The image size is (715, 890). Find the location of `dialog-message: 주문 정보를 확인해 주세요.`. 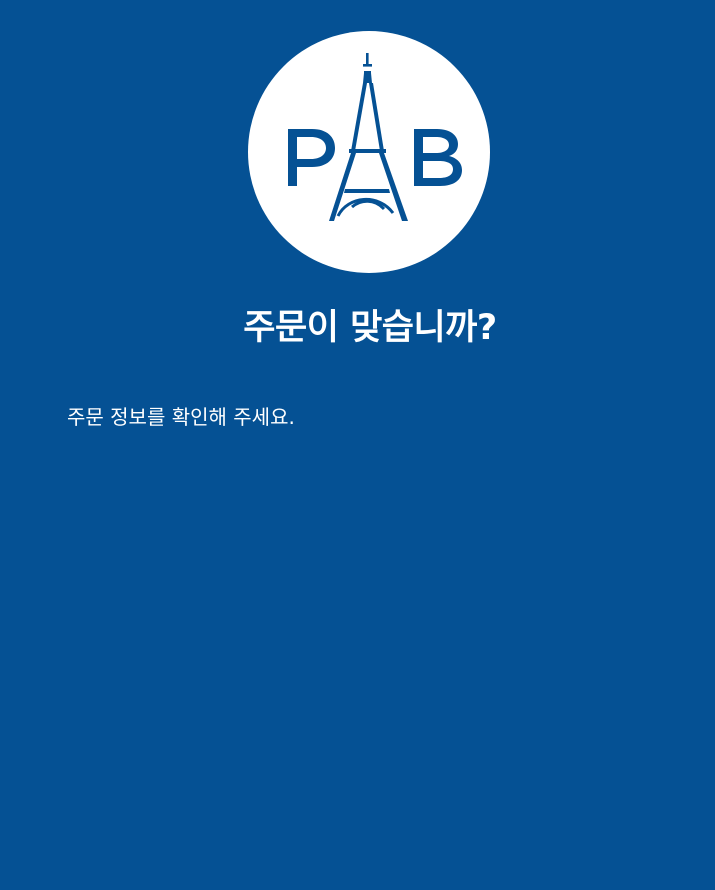

dialog-message: 주문 정보를 확인해 주세요. is located at coordinates (181, 417).